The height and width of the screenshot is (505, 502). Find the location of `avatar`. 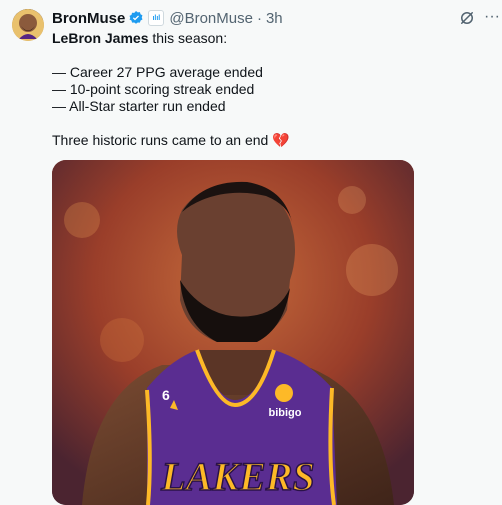

avatar is located at coordinates (28, 25).